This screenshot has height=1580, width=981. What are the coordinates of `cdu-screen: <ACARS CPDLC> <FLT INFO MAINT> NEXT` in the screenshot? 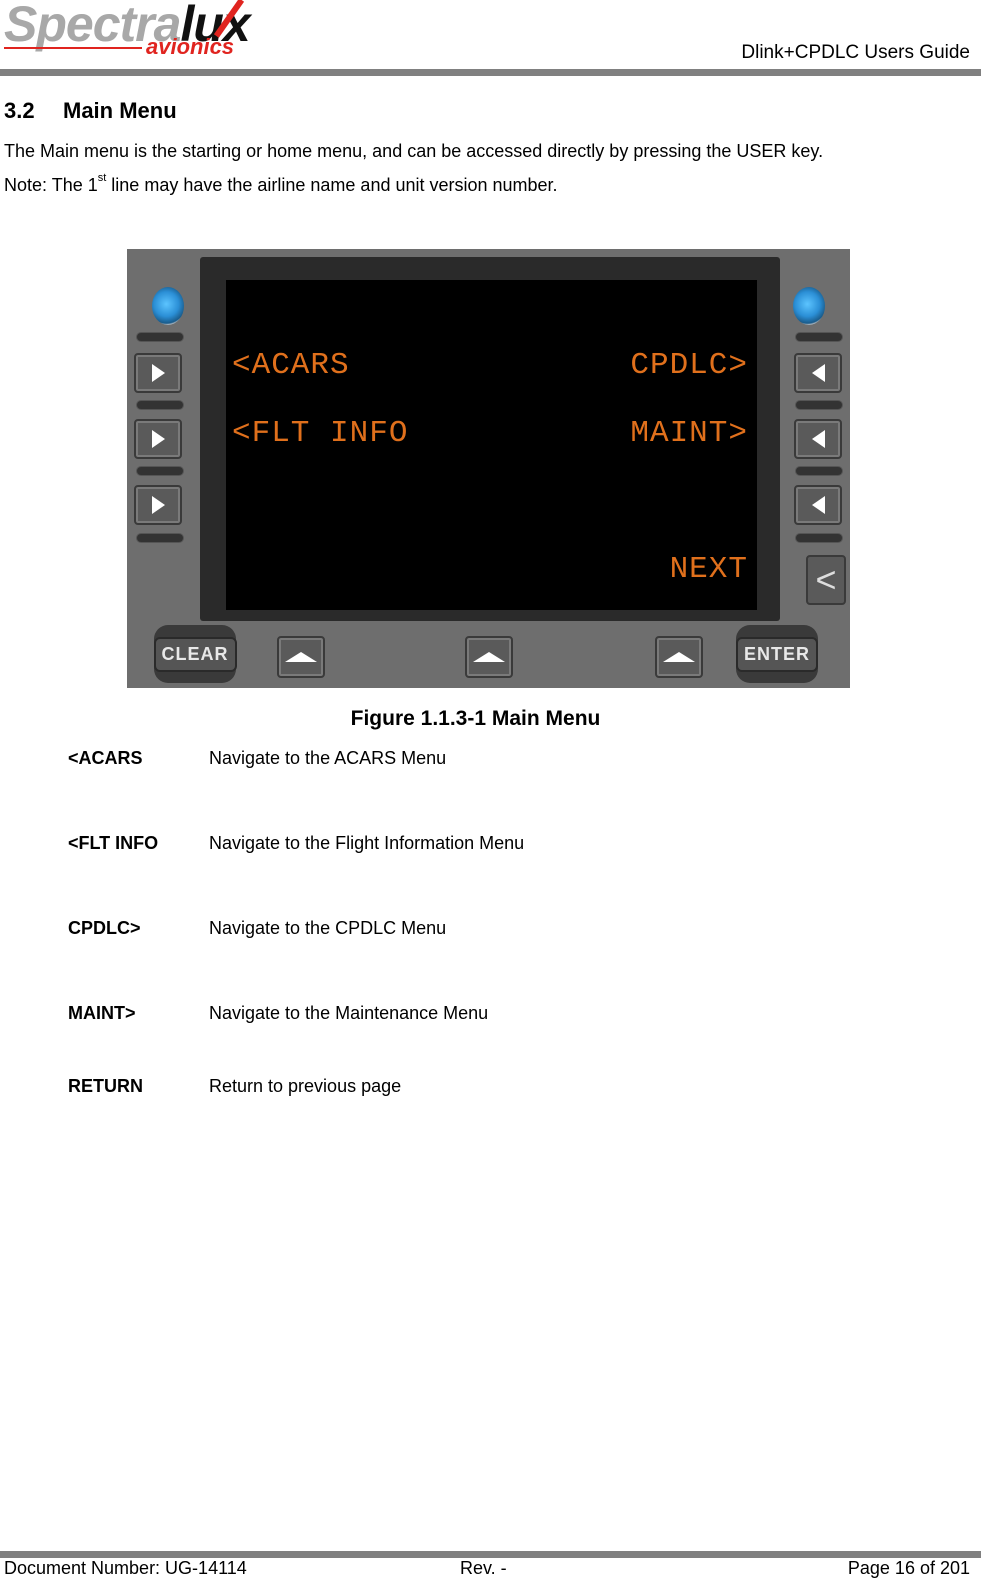 It's located at (491, 445).